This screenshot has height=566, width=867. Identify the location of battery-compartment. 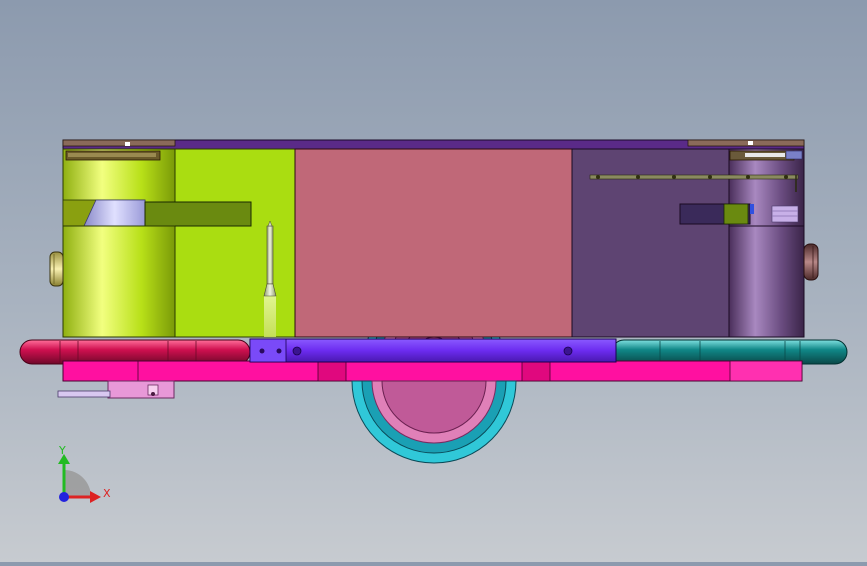
(433, 243).